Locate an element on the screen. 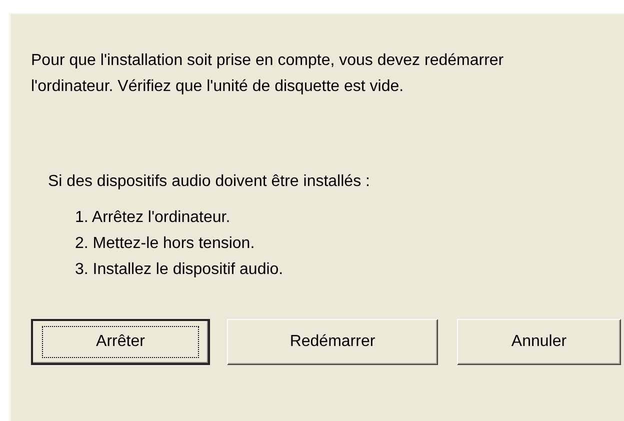  message-text: Pour que l'installation soit prise en compte, vous devez redémarrer l'ordinateur. Vérifiez que l'unité de disquette est vide. is located at coordinates (268, 74).